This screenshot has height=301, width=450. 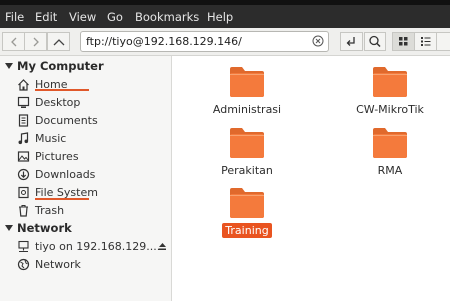 I want to click on pictures-icon, so click(x=23, y=156).